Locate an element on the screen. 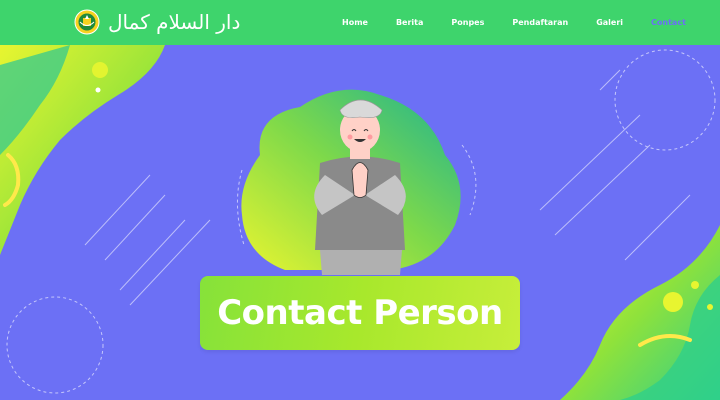 The image size is (720, 400). contact-person-button: Contact Person is located at coordinates (360, 313).